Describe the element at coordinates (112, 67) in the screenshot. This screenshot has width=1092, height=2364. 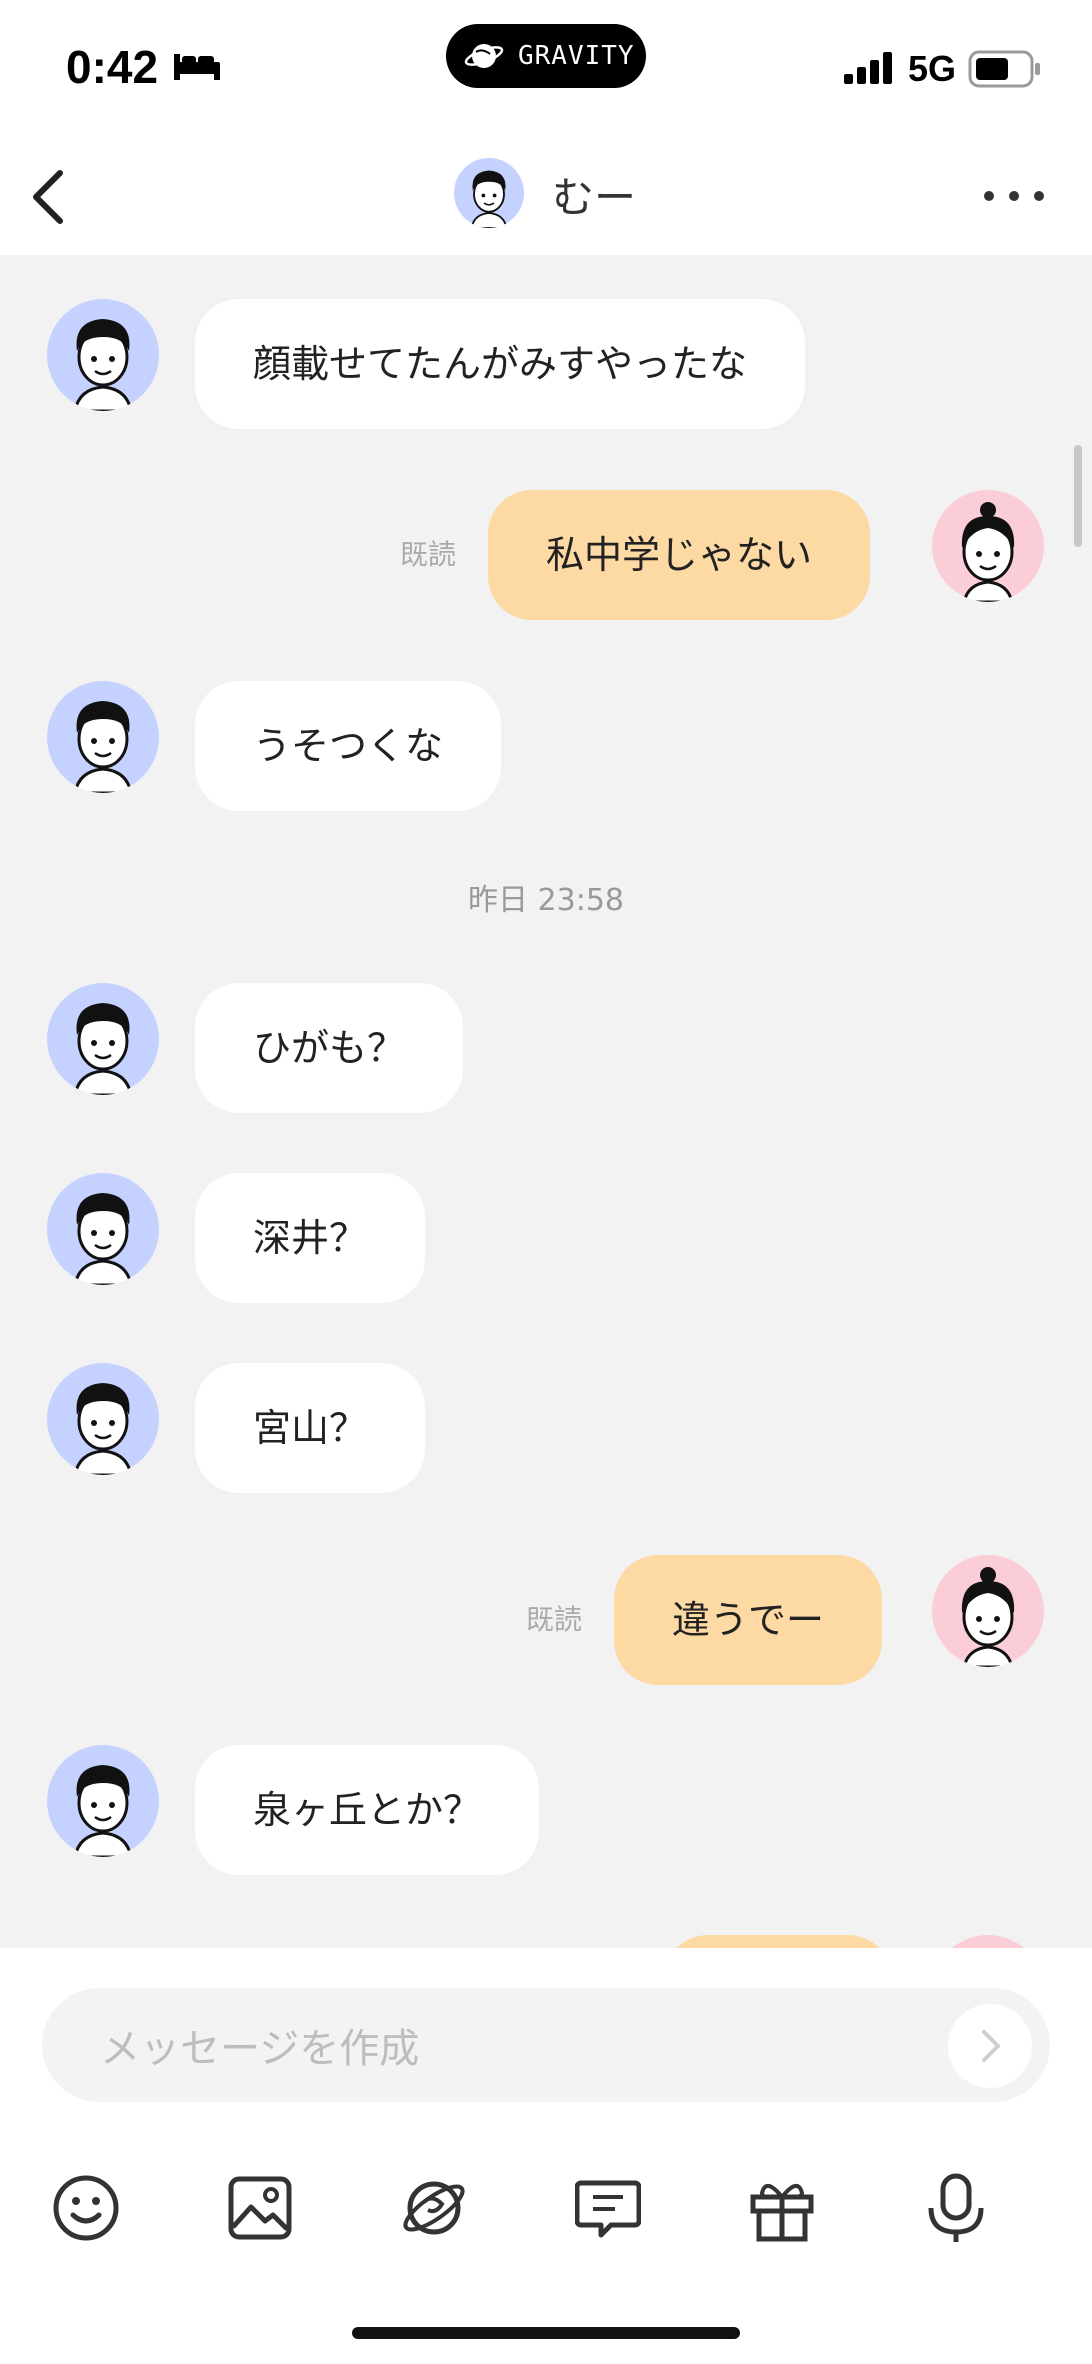
I see `status-time: 0:42` at that location.